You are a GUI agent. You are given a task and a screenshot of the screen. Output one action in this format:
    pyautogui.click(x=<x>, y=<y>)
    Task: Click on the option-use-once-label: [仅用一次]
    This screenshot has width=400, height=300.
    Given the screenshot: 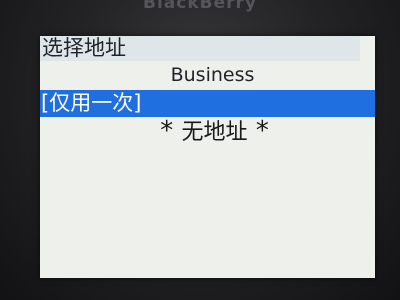 What is the action you would take?
    pyautogui.click(x=91, y=103)
    